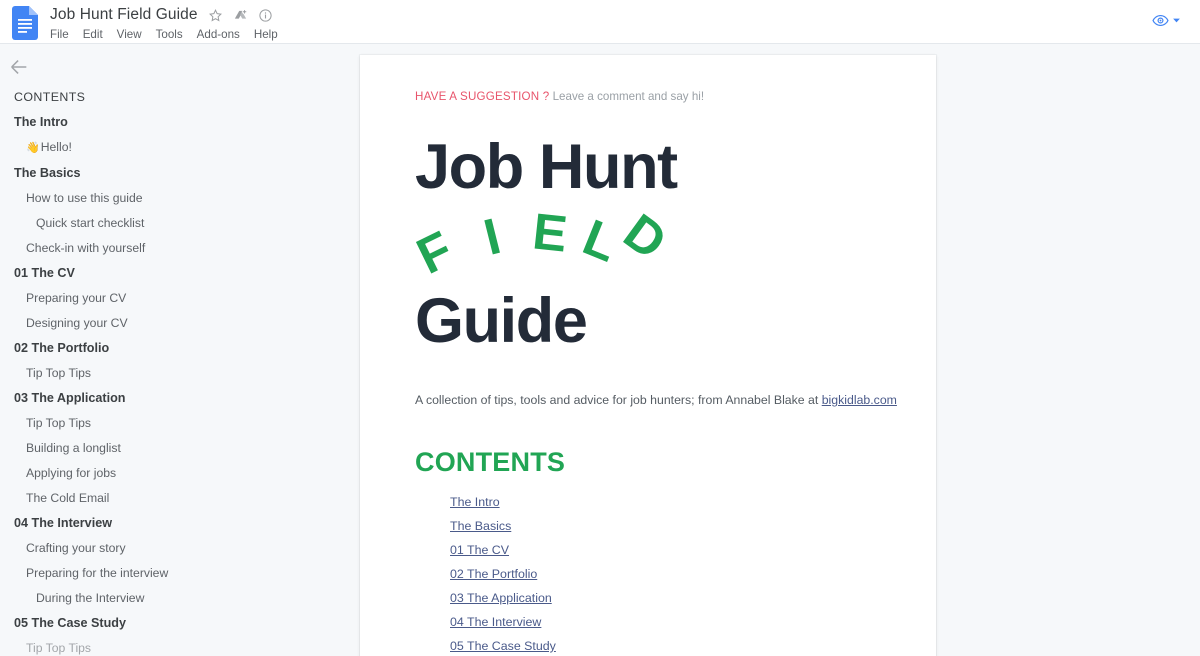  What do you see at coordinates (645, 236) in the screenshot?
I see `field-letter: D` at bounding box center [645, 236].